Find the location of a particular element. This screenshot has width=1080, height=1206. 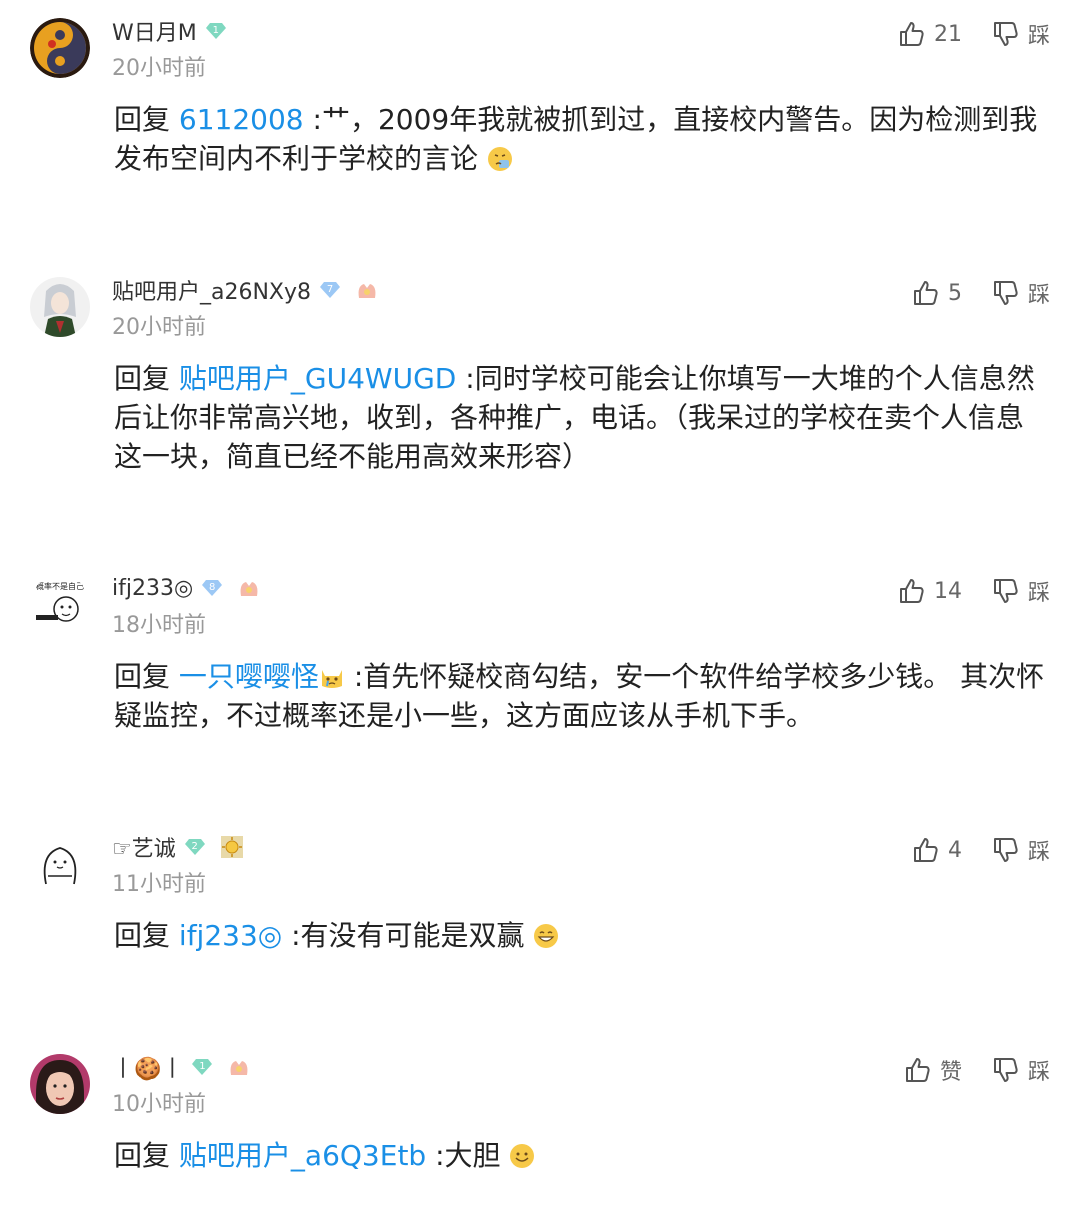

level-badge: 7 is located at coordinates (330, 290).